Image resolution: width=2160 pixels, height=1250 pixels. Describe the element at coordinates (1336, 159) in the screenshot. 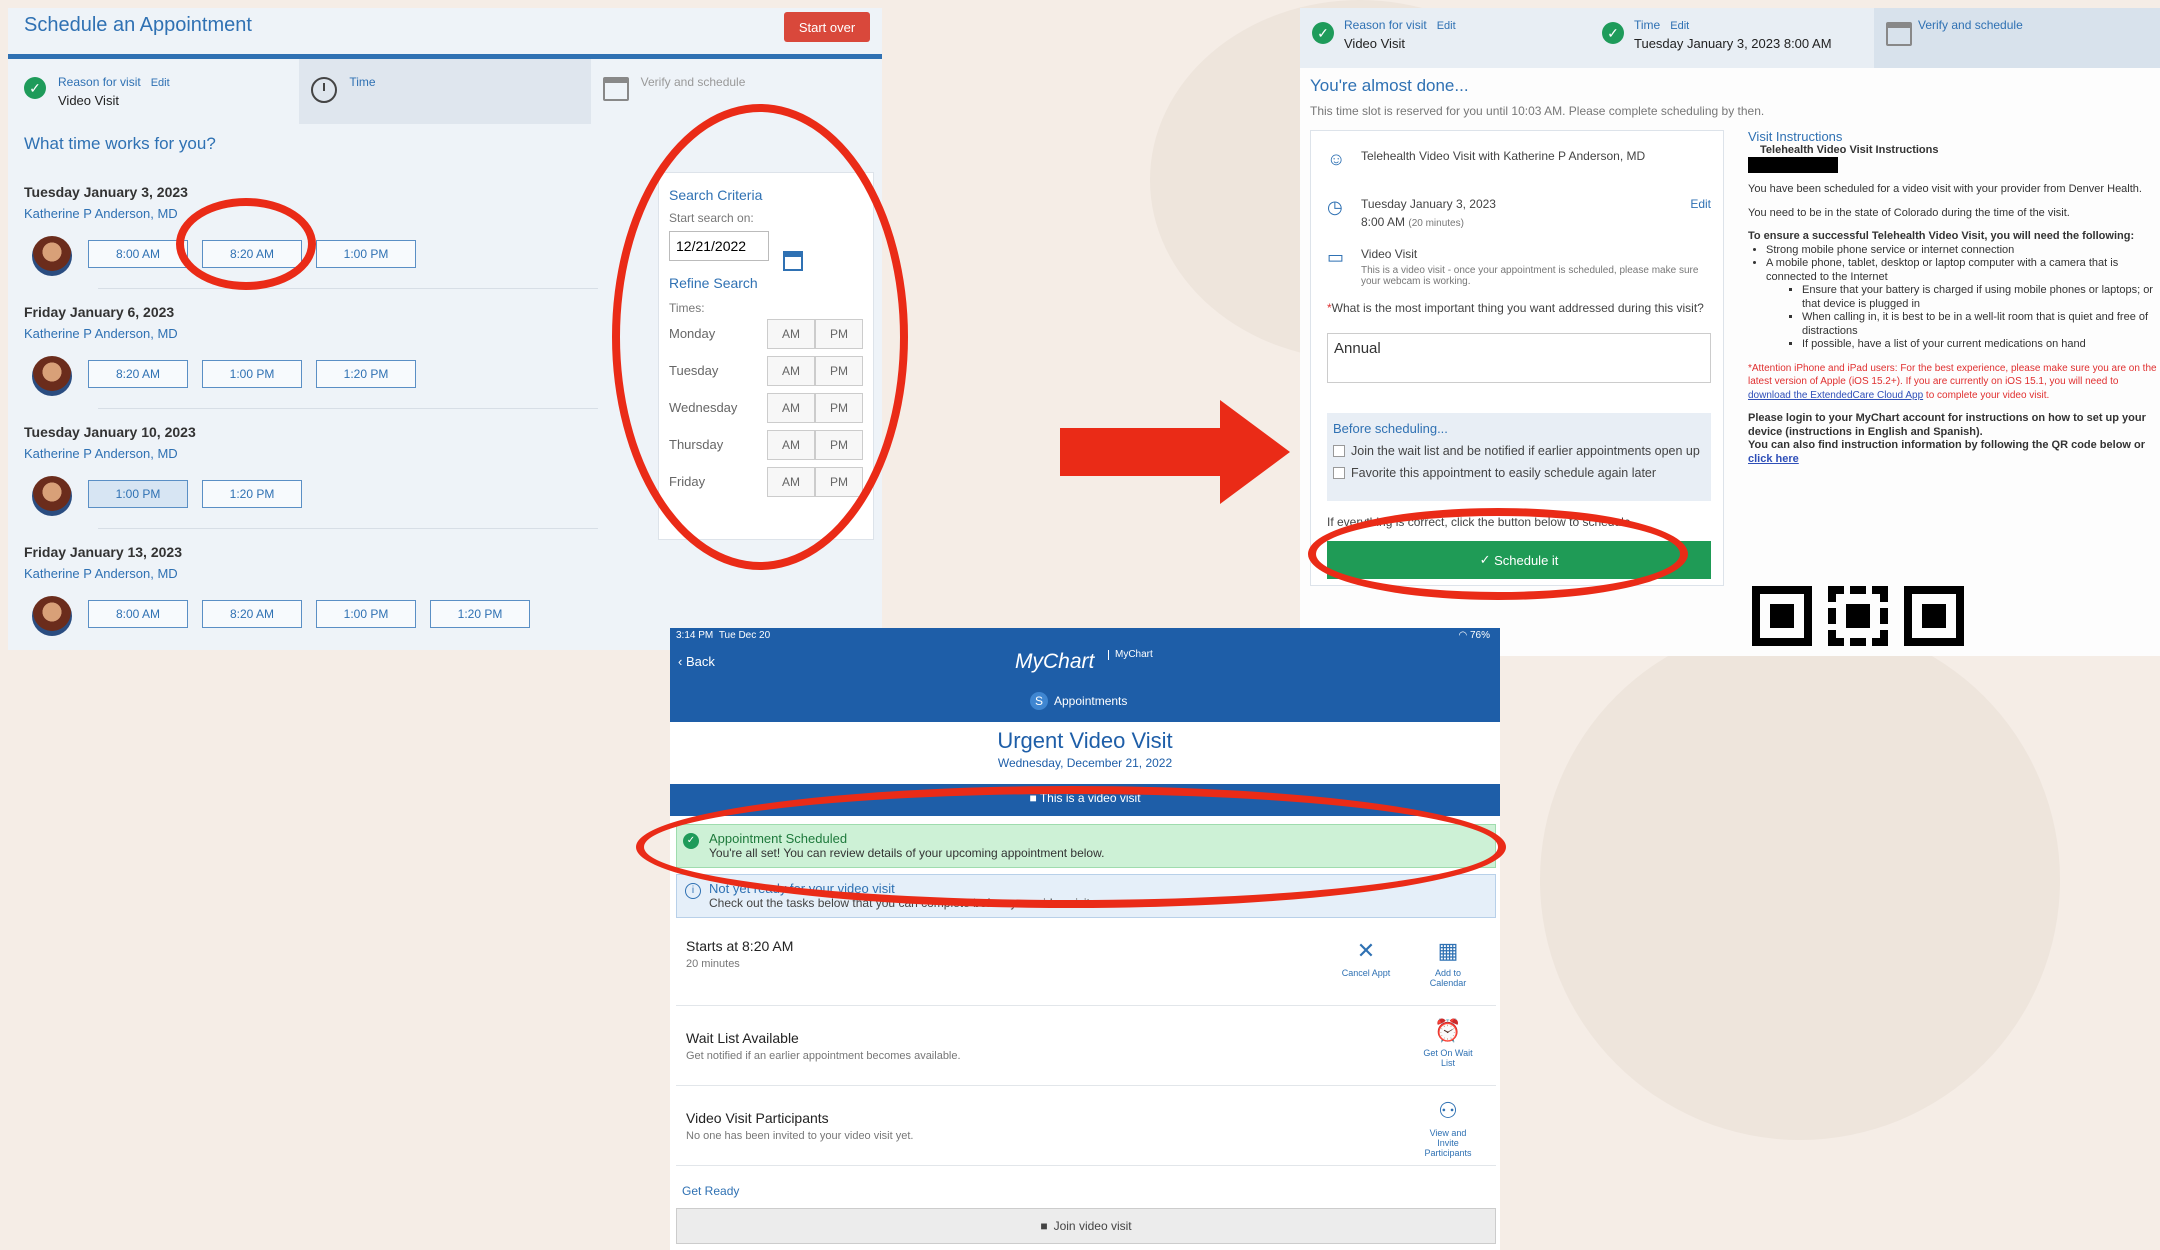

I see `provider-icon: ☺` at that location.